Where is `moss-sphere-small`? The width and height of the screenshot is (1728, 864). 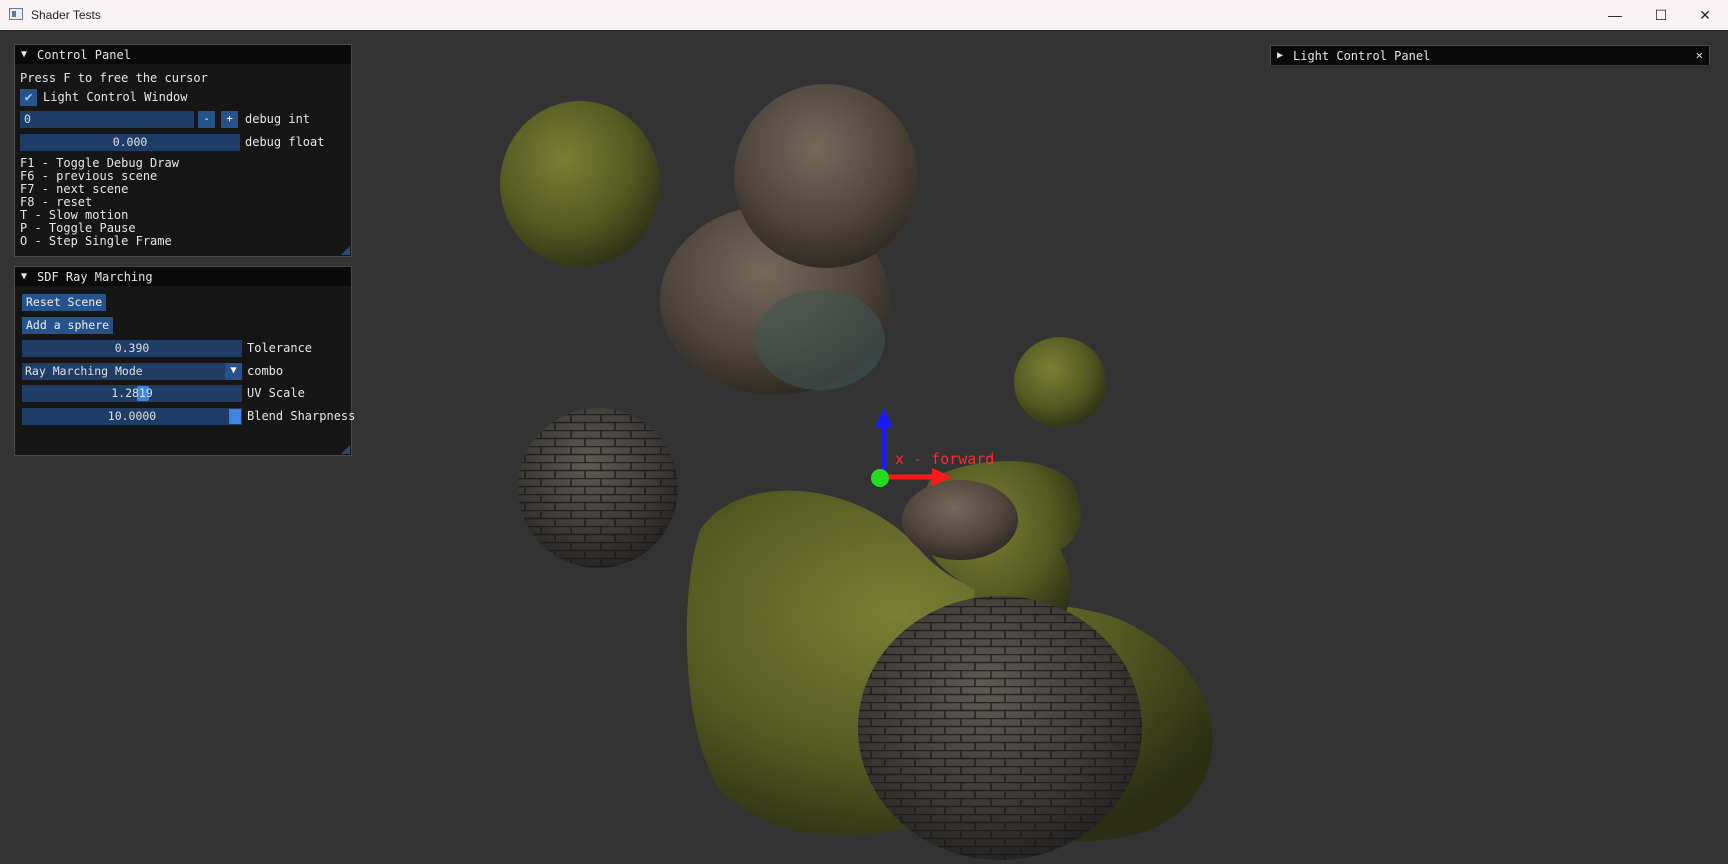
moss-sphere-small is located at coordinates (1060, 382).